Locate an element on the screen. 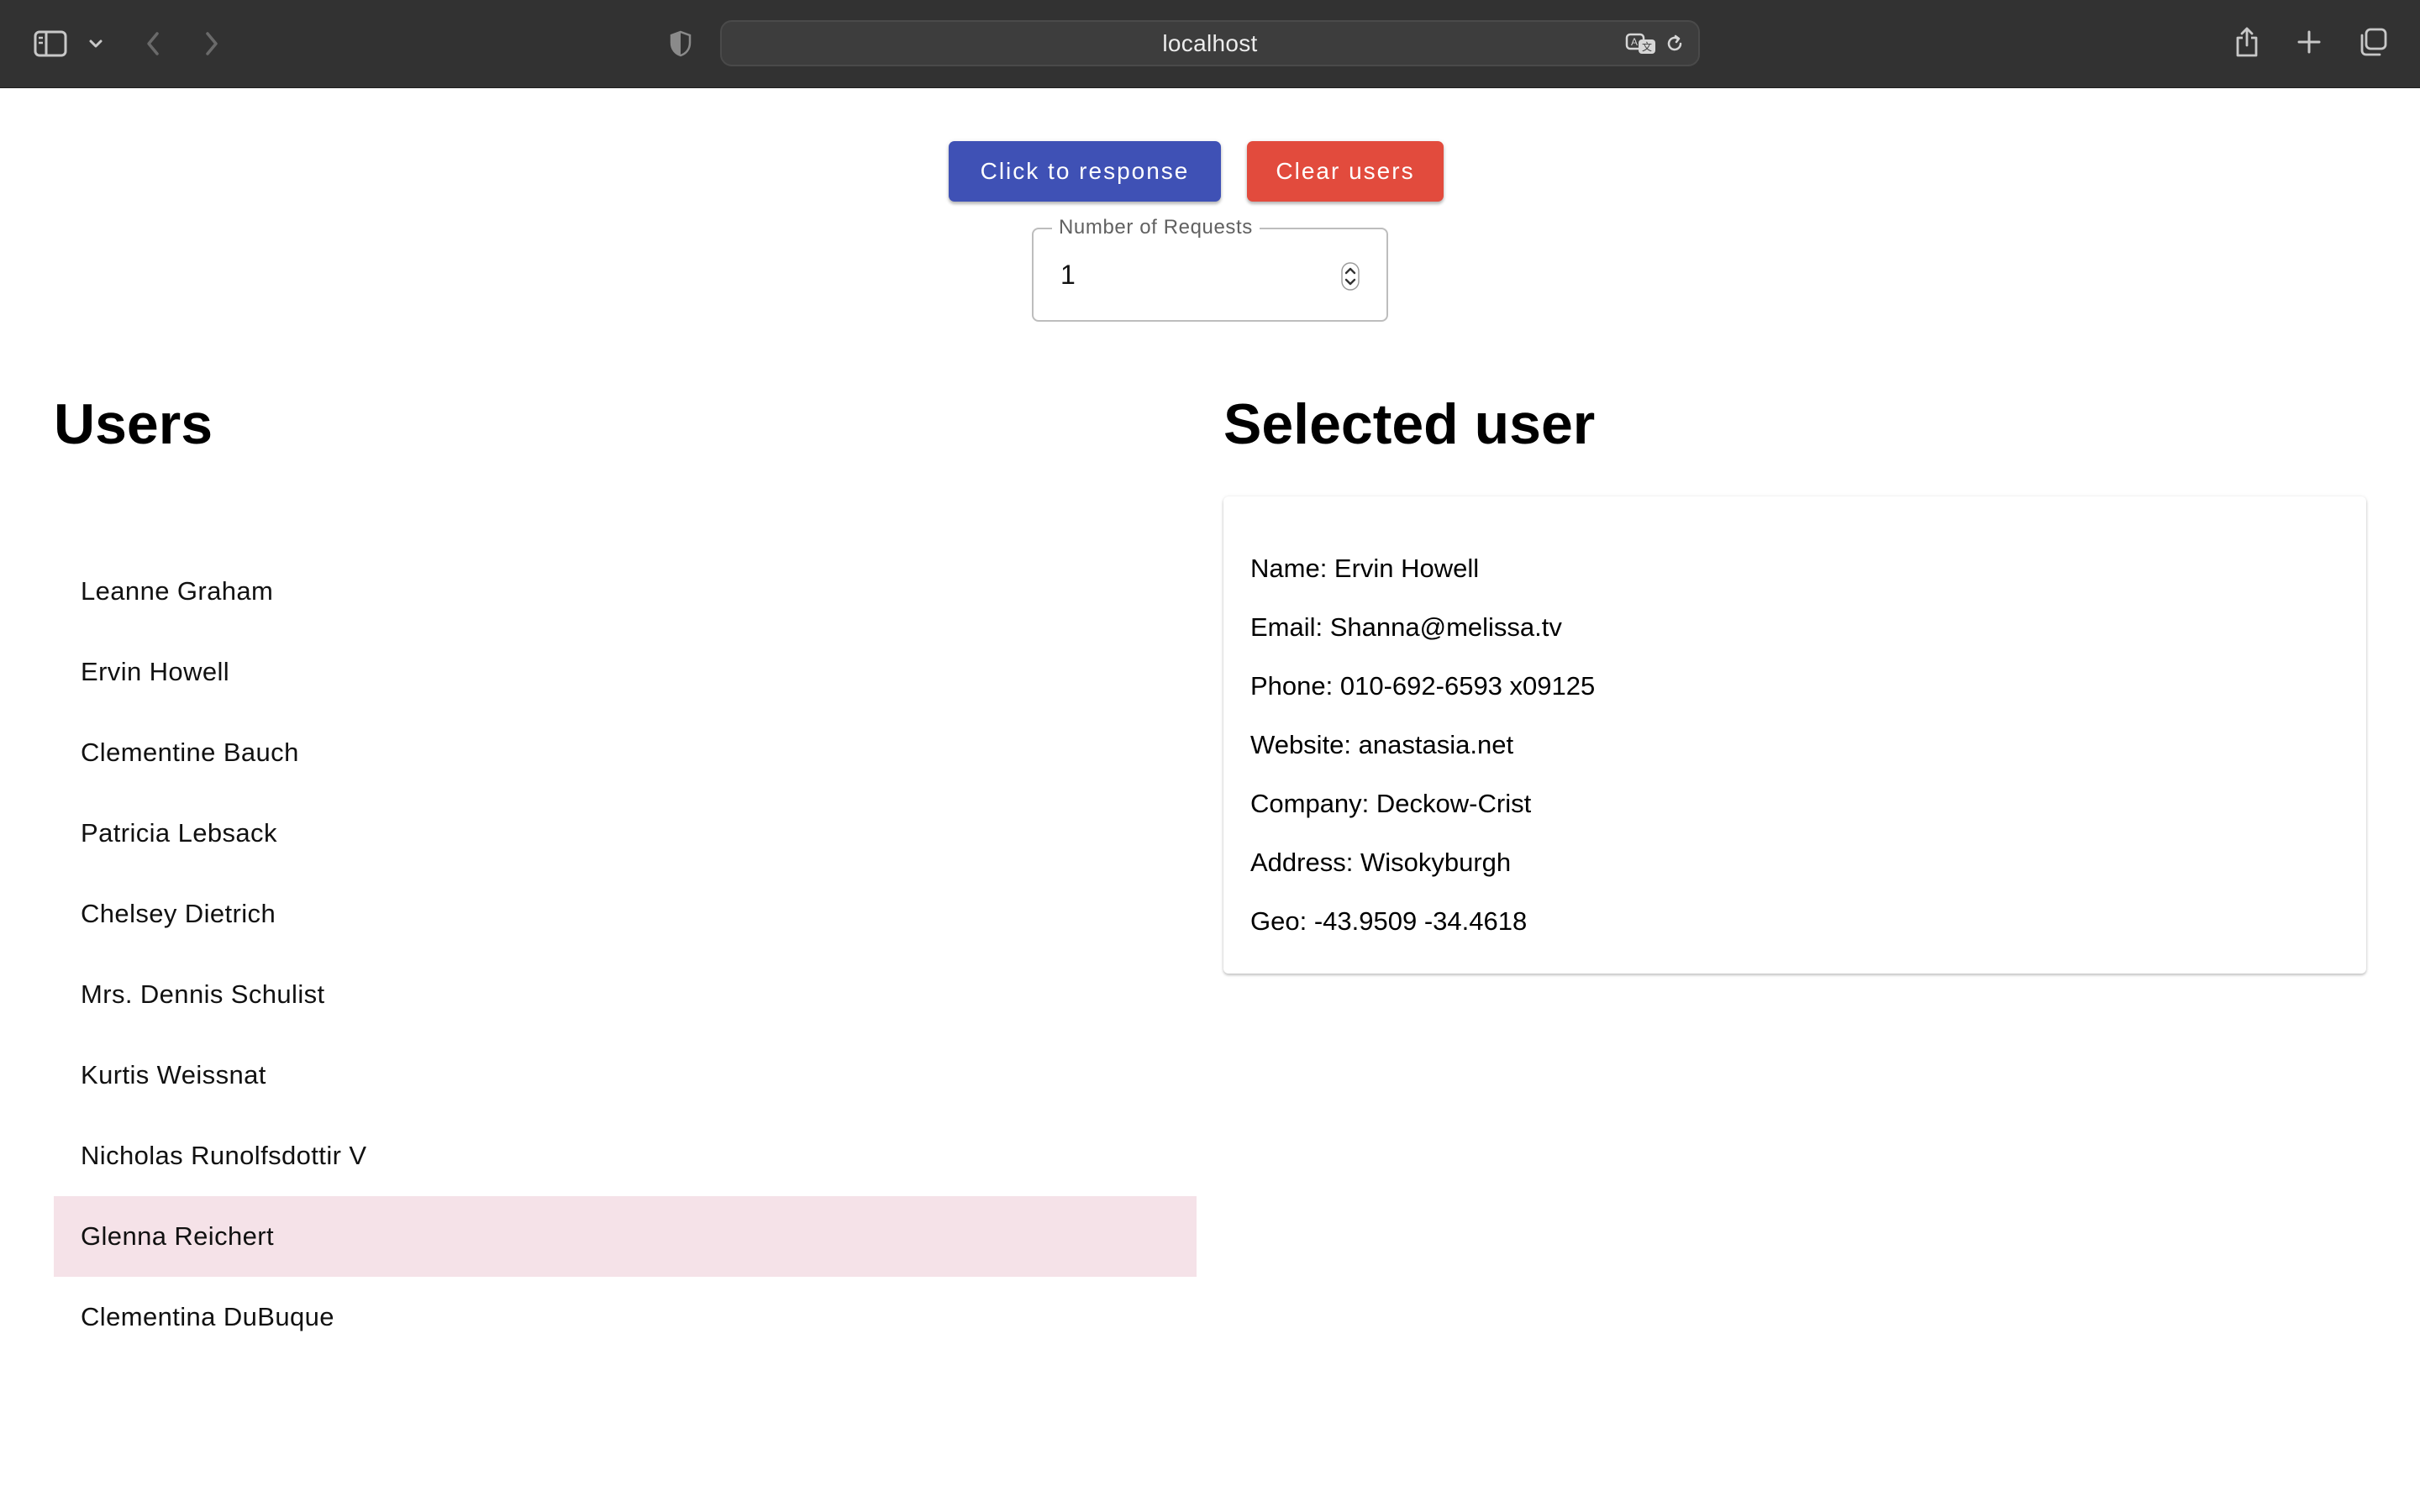 Image resolution: width=2420 pixels, height=1512 pixels. clear-users-button: Clear users is located at coordinates (1346, 171).